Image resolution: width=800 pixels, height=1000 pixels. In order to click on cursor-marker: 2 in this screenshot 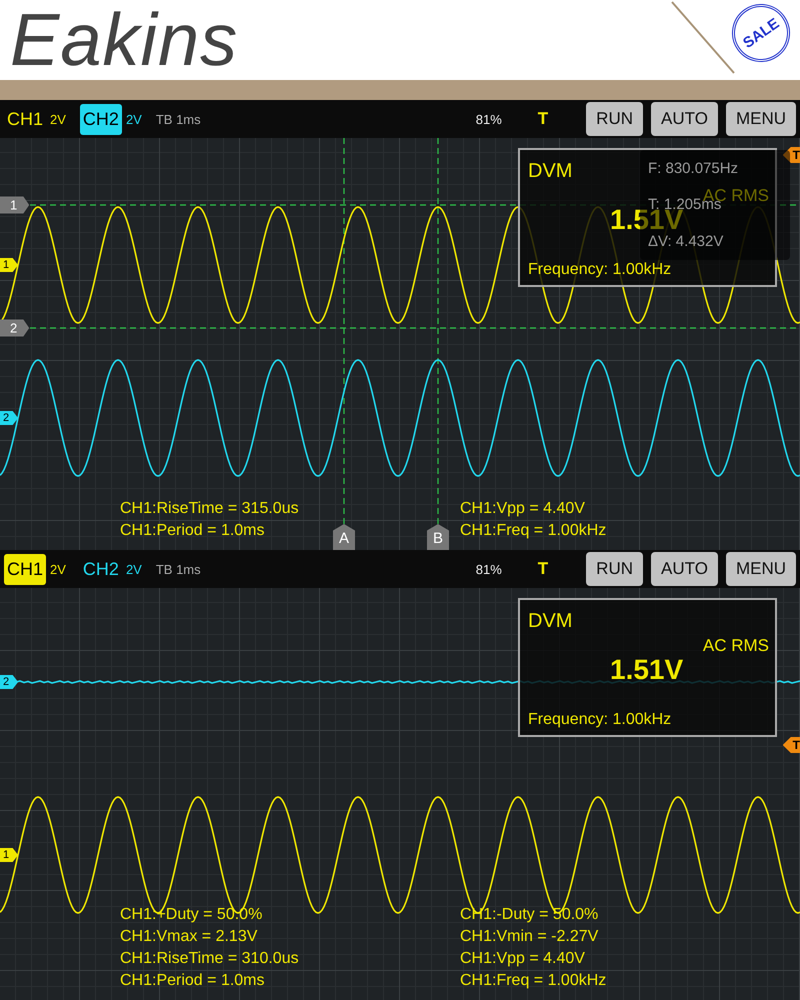, I will do `click(15, 328)`.